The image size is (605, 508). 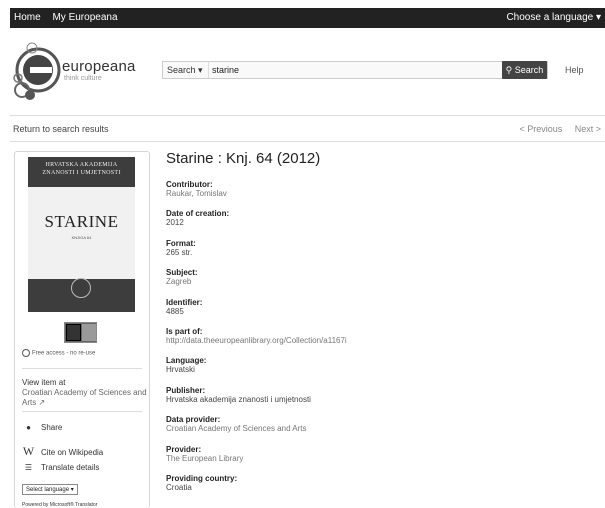 What do you see at coordinates (28, 467) in the screenshot?
I see `translate-icon: ☰` at bounding box center [28, 467].